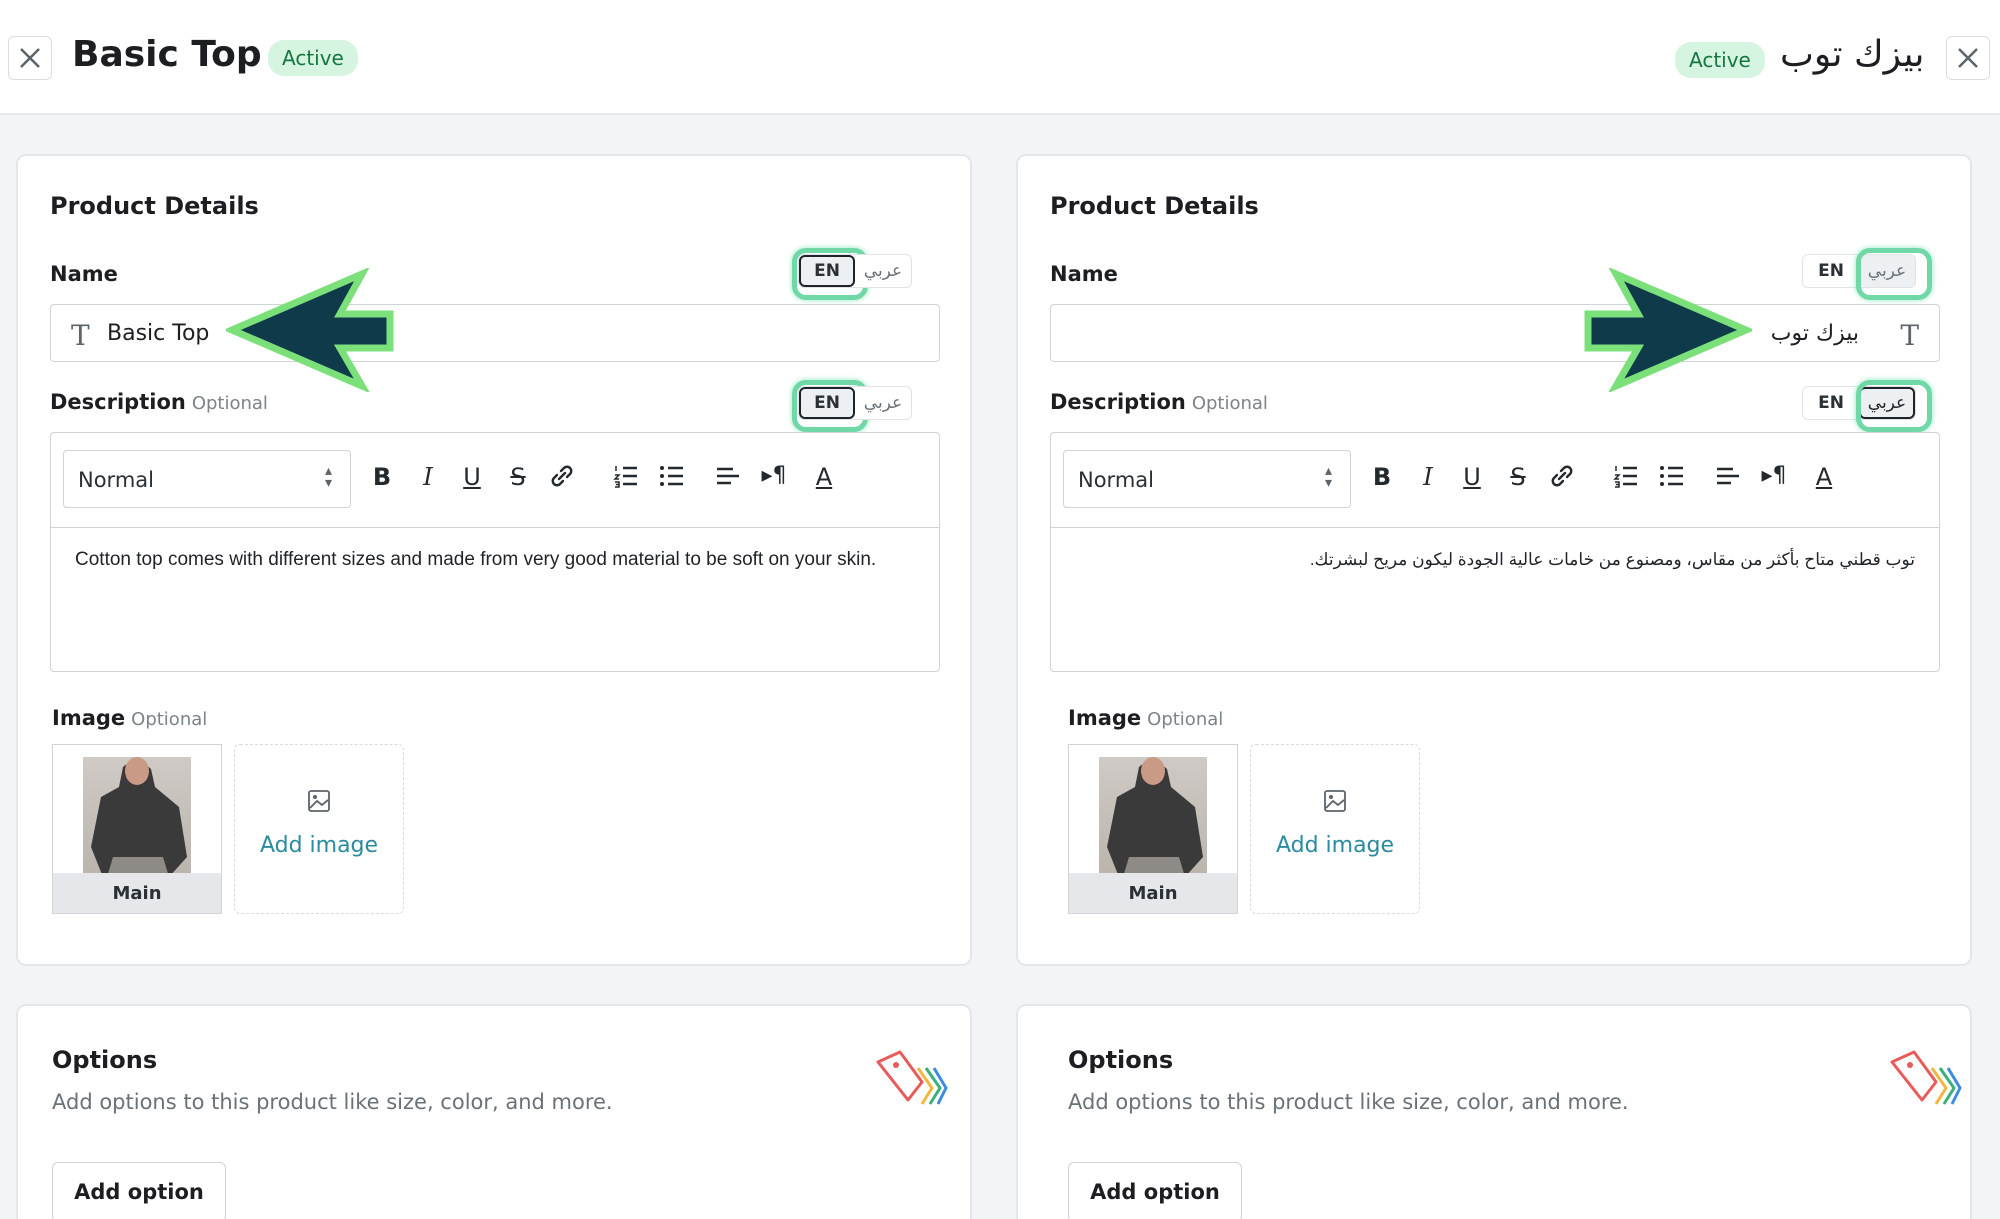  I want to click on description-language-toggle: EN عربي, so click(855, 403).